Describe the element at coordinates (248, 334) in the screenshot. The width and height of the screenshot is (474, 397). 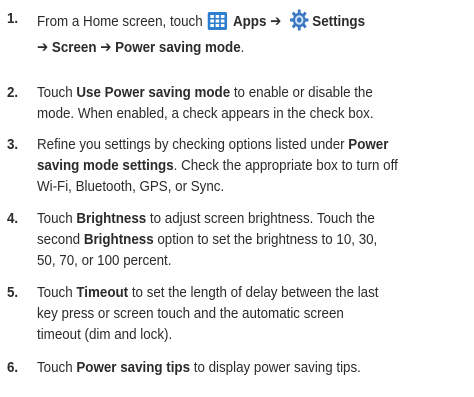
I see `text-line: timeout (dim and lock).` at that location.